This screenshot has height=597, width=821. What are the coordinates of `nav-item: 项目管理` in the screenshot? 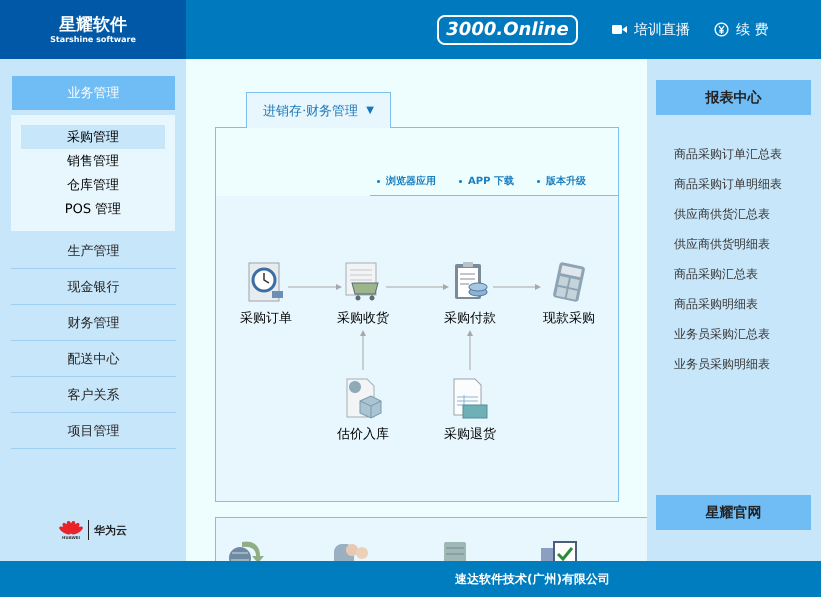 It's located at (93, 431).